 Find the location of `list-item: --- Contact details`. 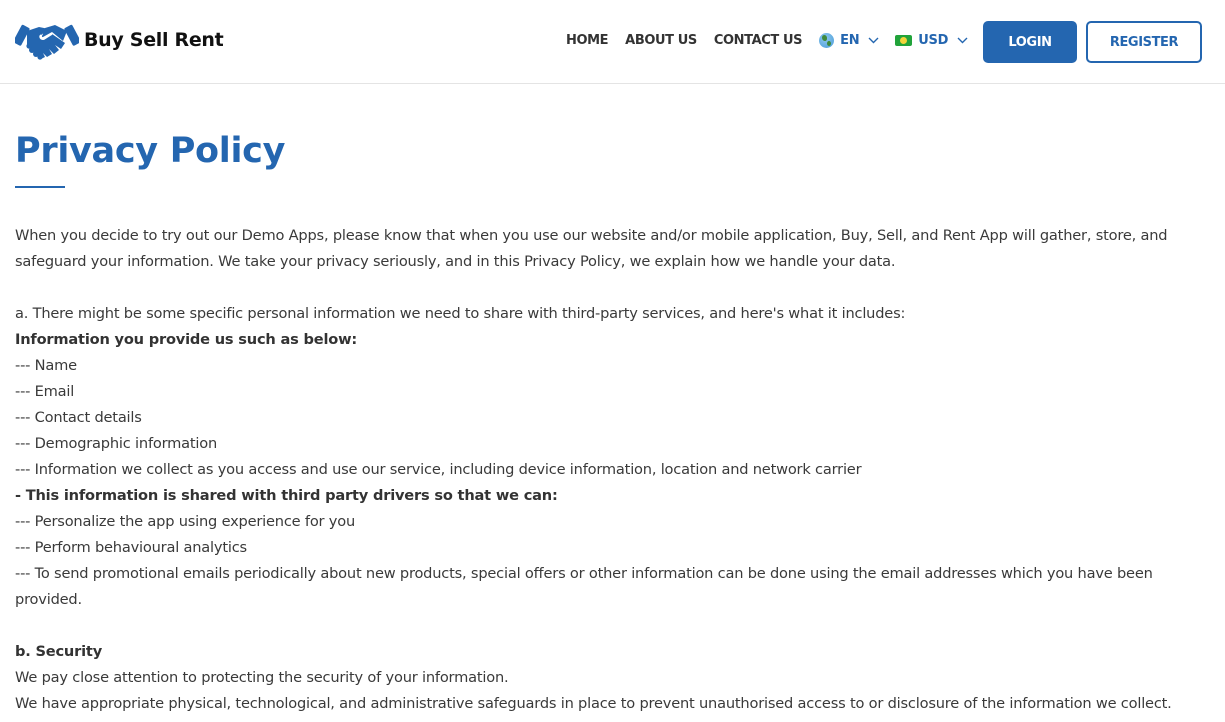

list-item: --- Contact details is located at coordinates (78, 417).